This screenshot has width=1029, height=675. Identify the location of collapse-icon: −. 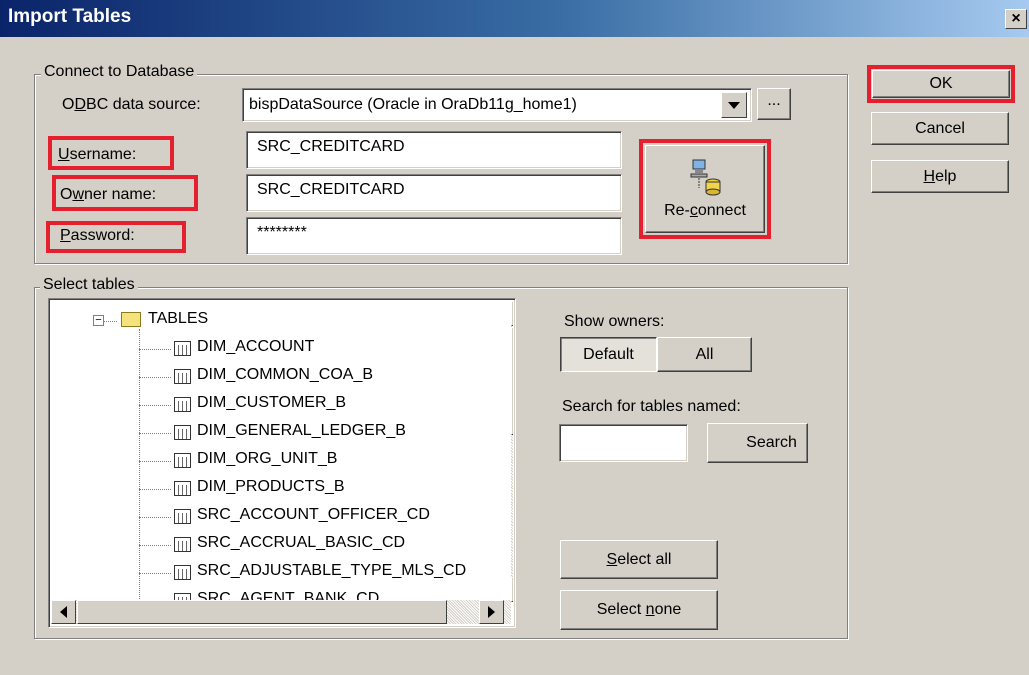
(98, 320).